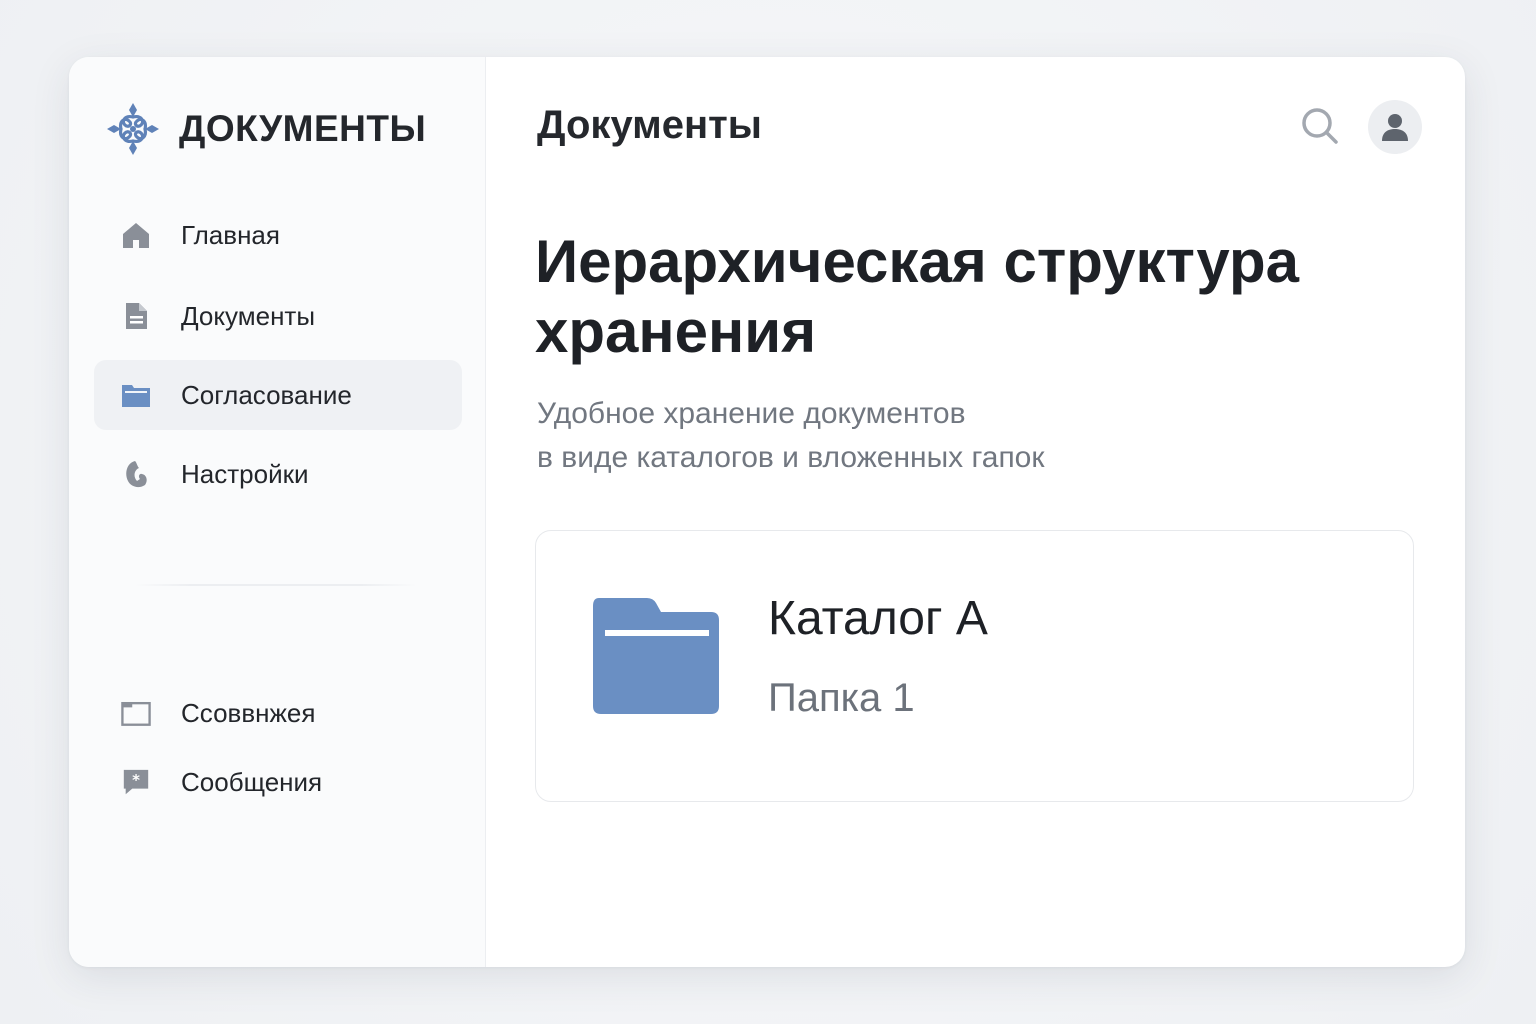 This screenshot has width=1536, height=1024. Describe the element at coordinates (303, 128) in the screenshot. I see `brand-title: ДОКУМЕНТЫ` at that location.